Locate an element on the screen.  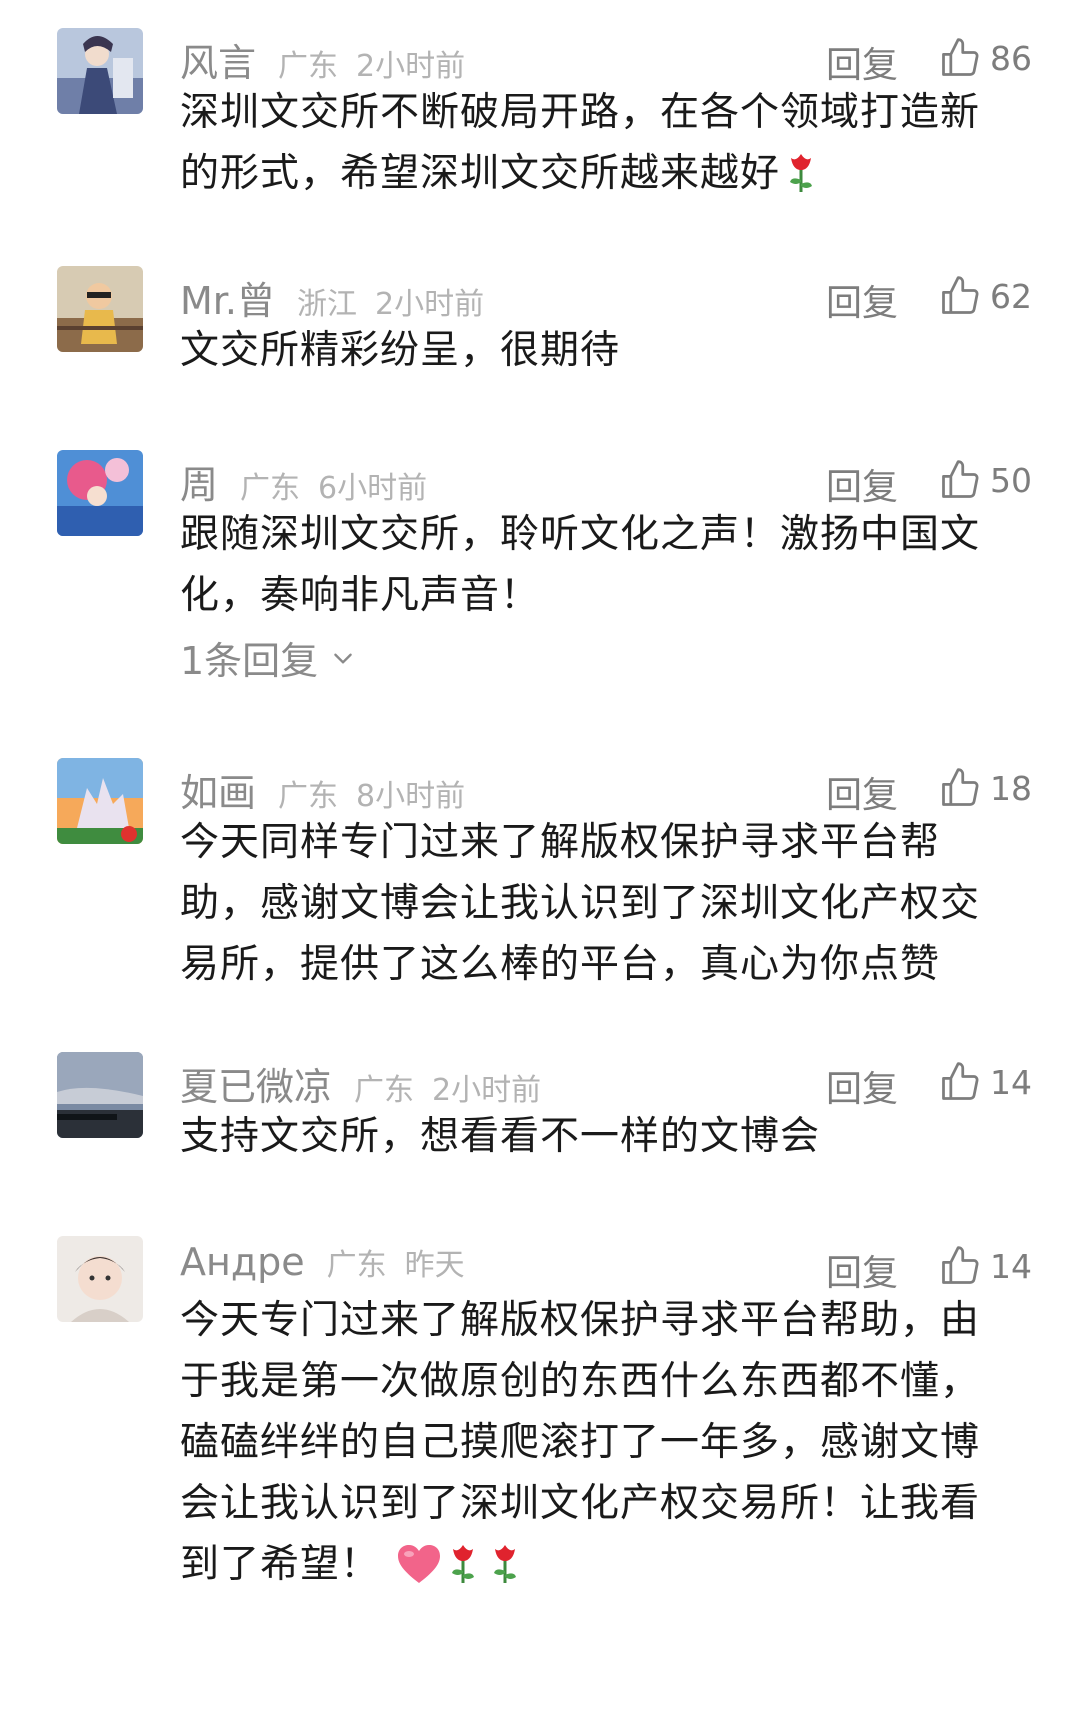
comment-text: 深圳文交所不断破局开路，在各个领域打造新 的形式，希望深圳文交所越来越好 is located at coordinates (595, 147).